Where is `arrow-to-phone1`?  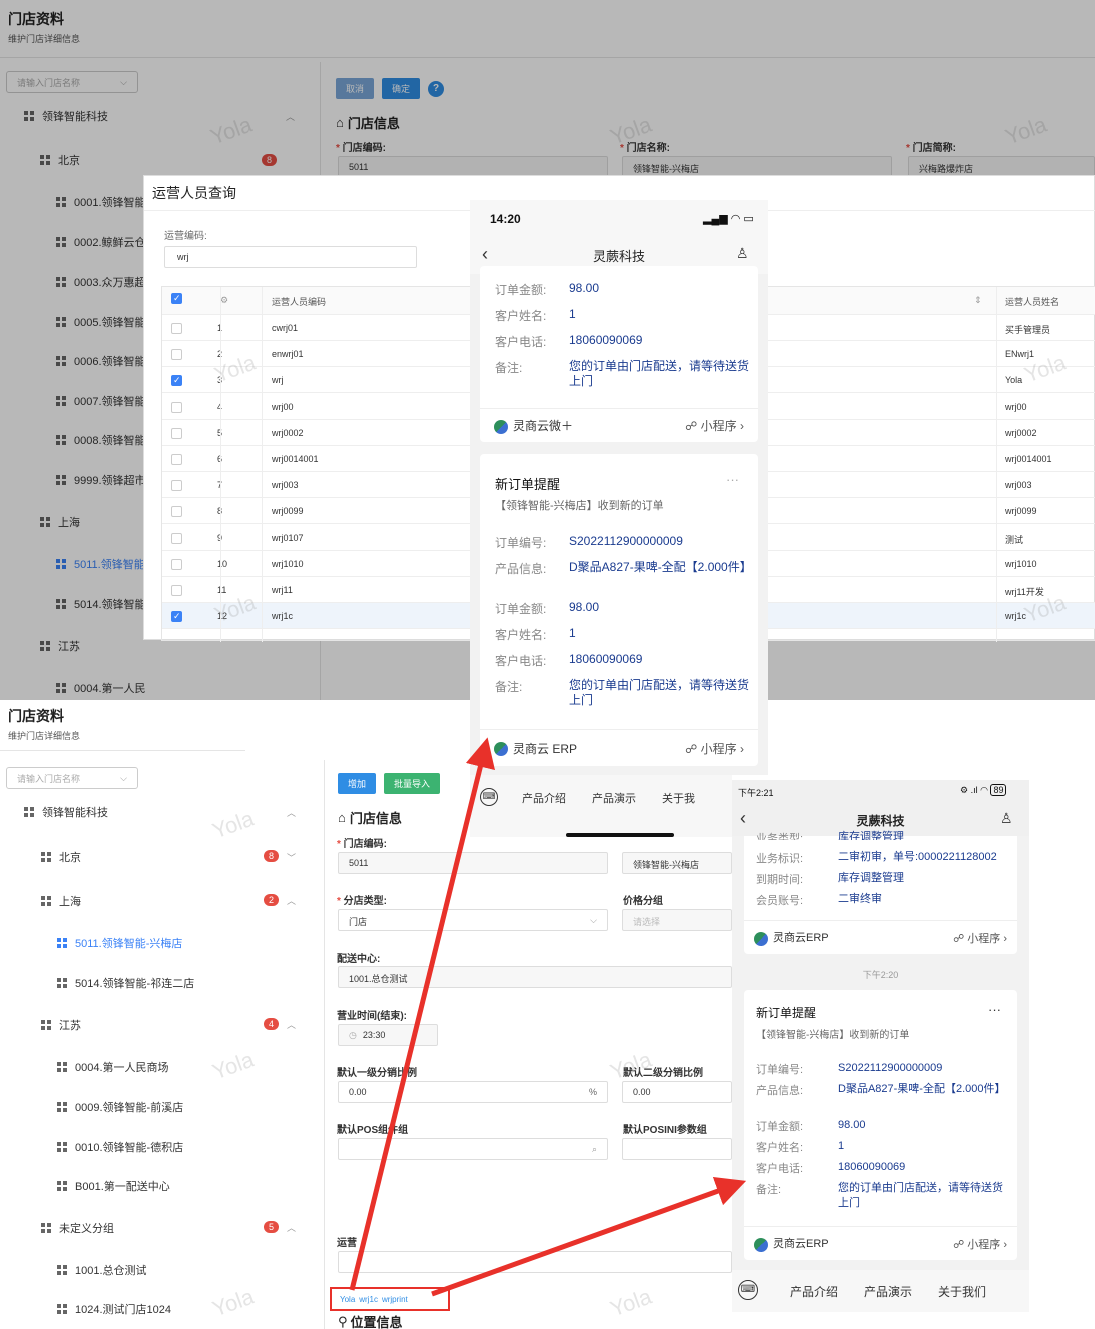
arrow-to-phone1 is located at coordinates (422, 1014).